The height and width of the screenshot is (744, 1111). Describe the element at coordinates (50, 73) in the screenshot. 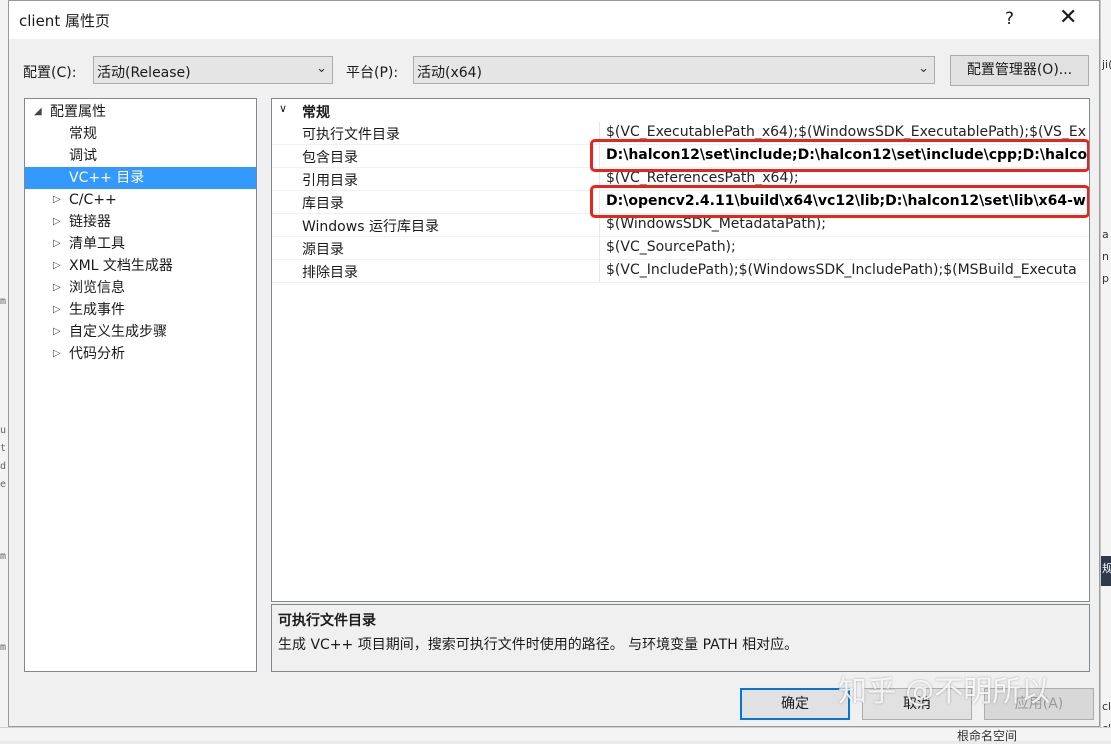

I see `configuration-label: 配置(C):` at that location.